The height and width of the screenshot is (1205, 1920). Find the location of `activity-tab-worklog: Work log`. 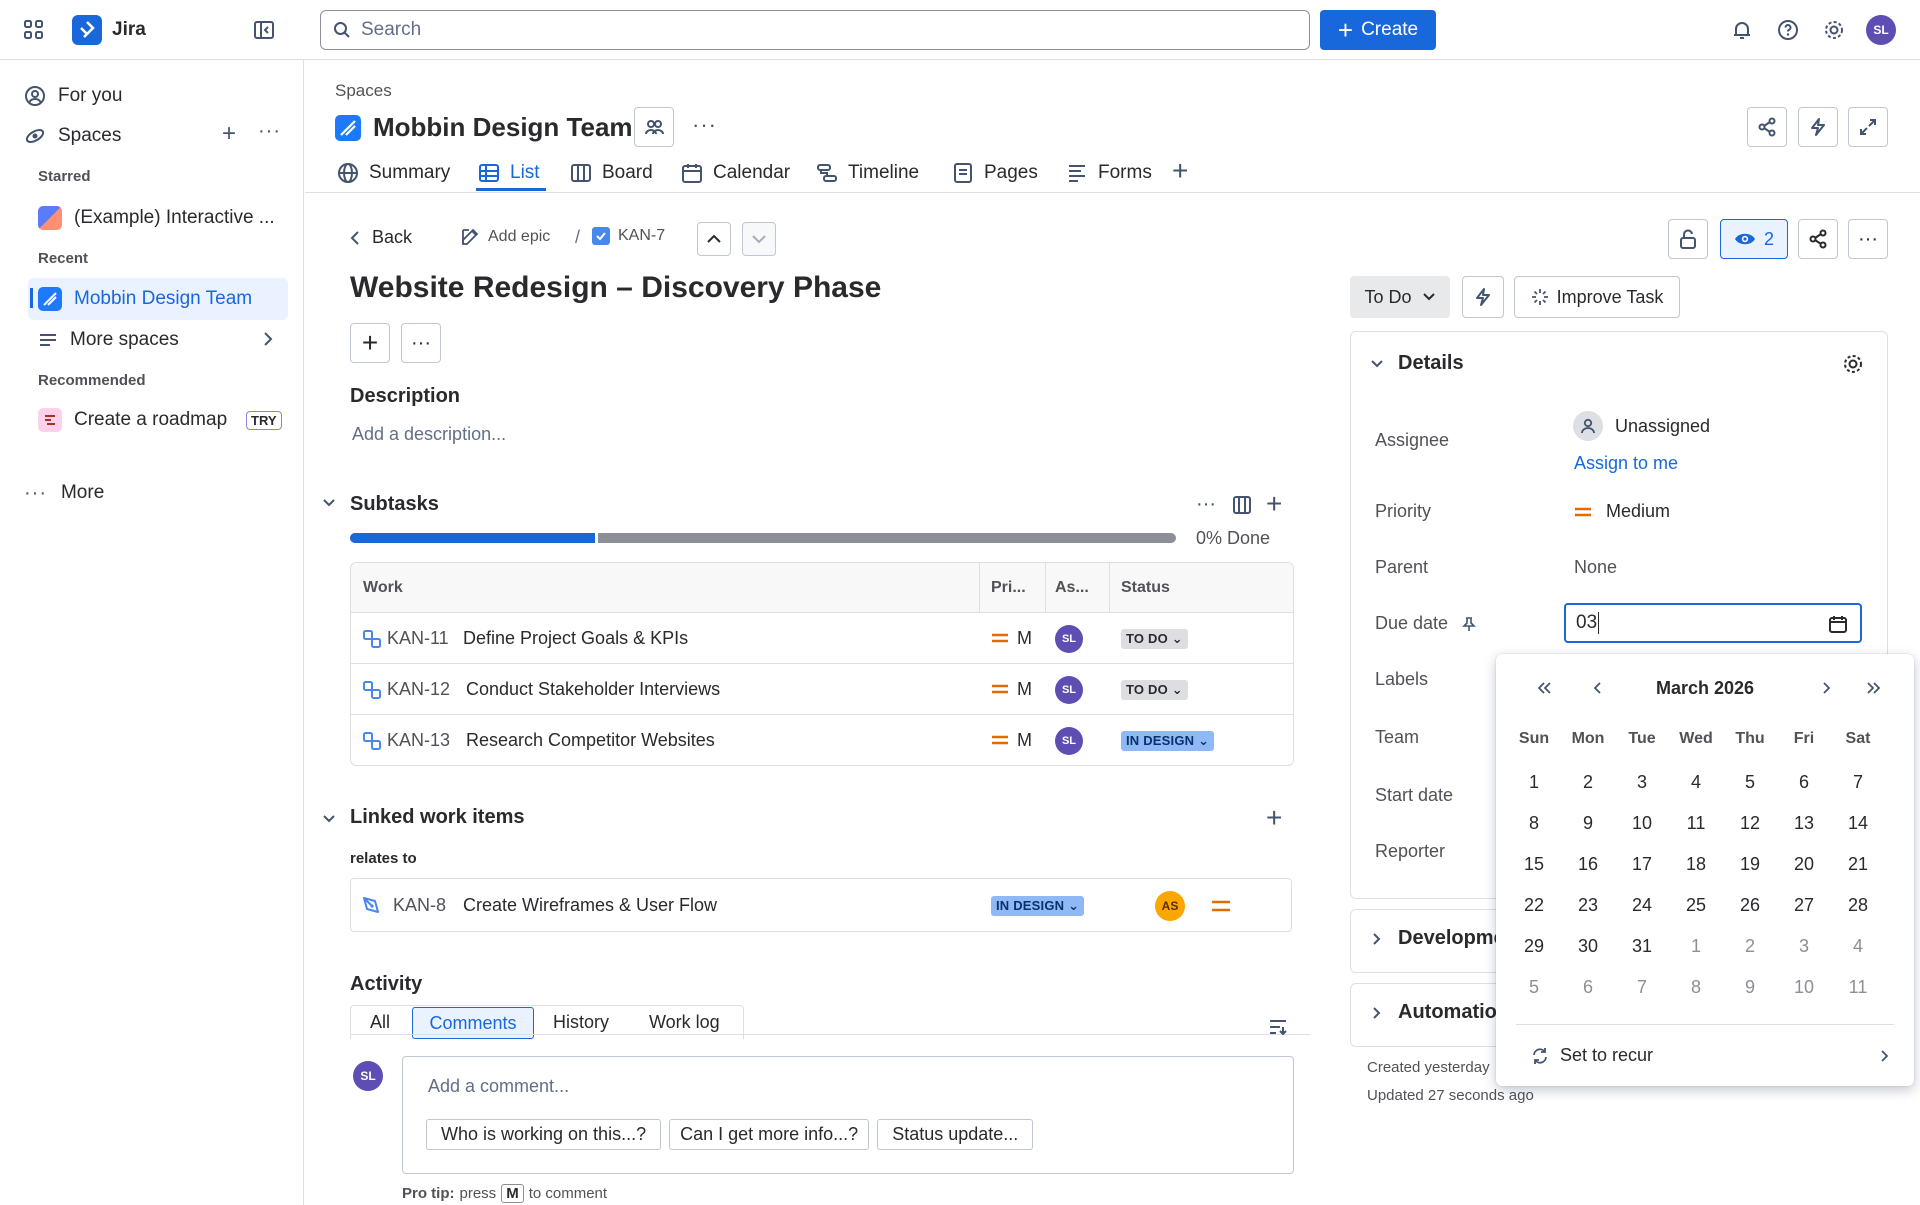

activity-tab-worklog: Work log is located at coordinates (684, 1022).